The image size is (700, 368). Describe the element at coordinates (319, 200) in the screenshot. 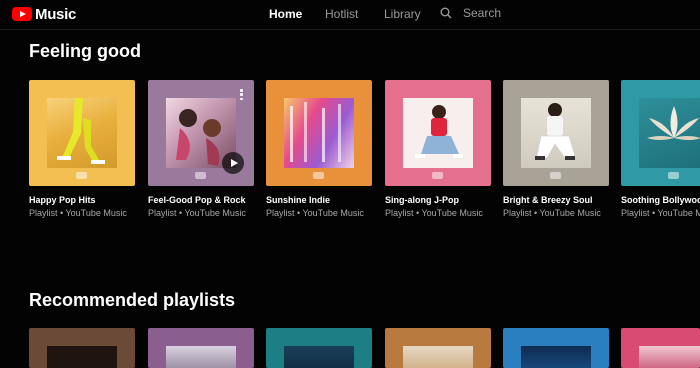

I see `card-title: Sunshine Indie` at that location.